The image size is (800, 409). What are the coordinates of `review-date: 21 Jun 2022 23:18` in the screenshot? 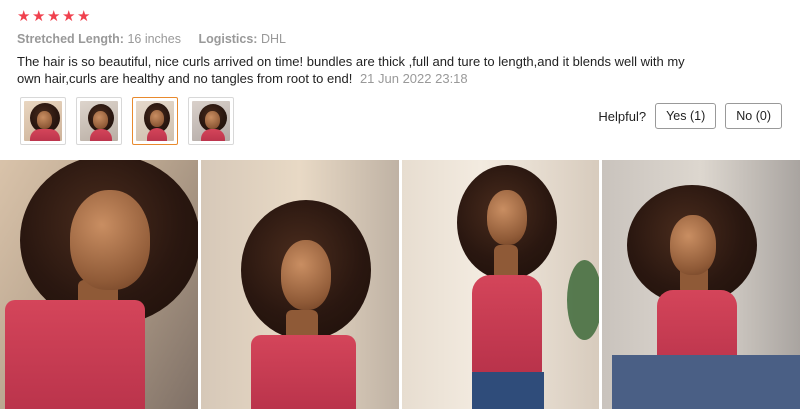 It's located at (413, 78).